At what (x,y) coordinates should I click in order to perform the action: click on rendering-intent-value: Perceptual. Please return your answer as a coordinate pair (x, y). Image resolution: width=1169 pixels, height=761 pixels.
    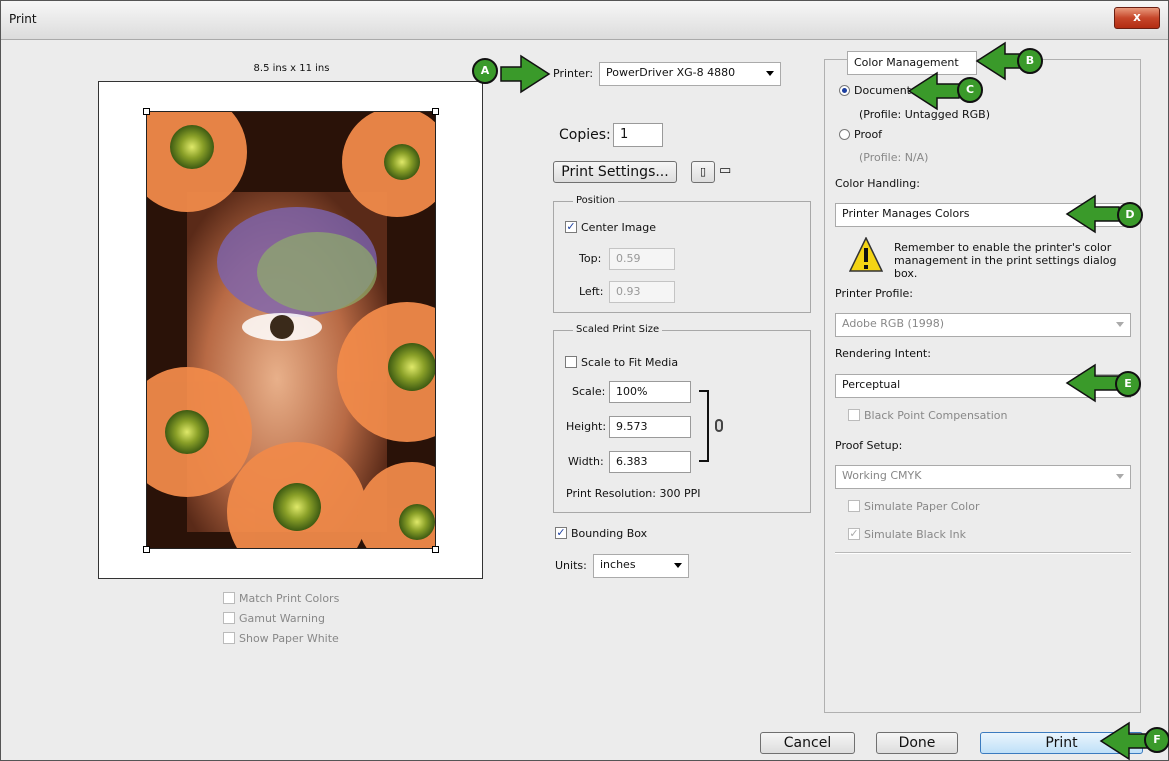
    Looking at the image, I should click on (871, 384).